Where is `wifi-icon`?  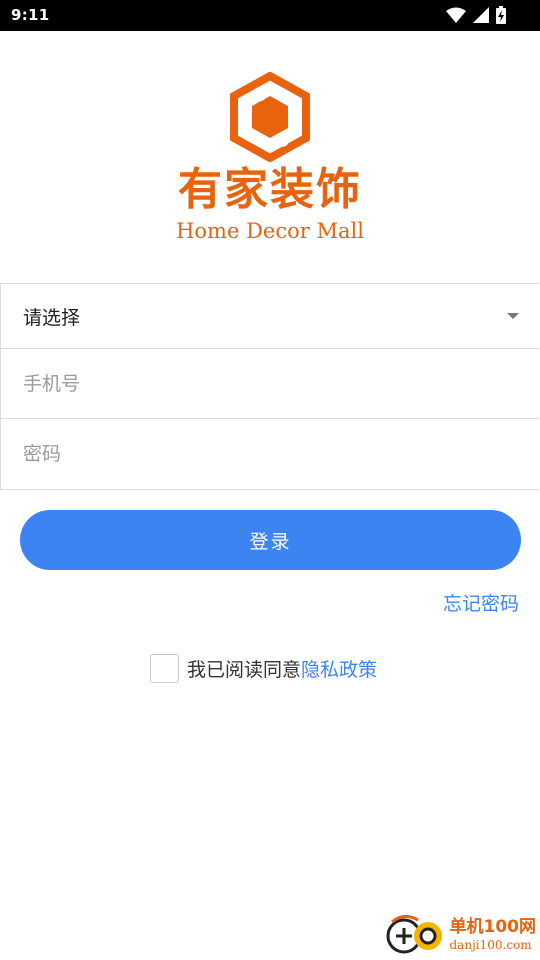
wifi-icon is located at coordinates (456, 15).